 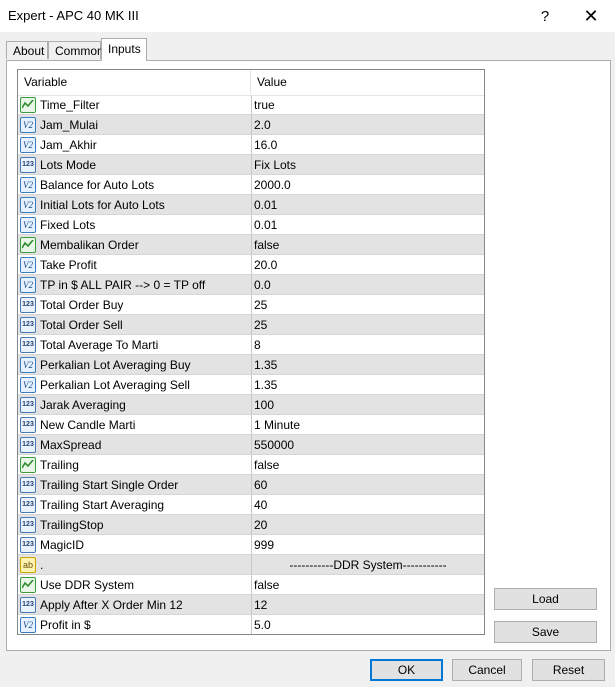 What do you see at coordinates (97, 185) in the screenshot?
I see `variable-name: Balance for Auto Lots` at bounding box center [97, 185].